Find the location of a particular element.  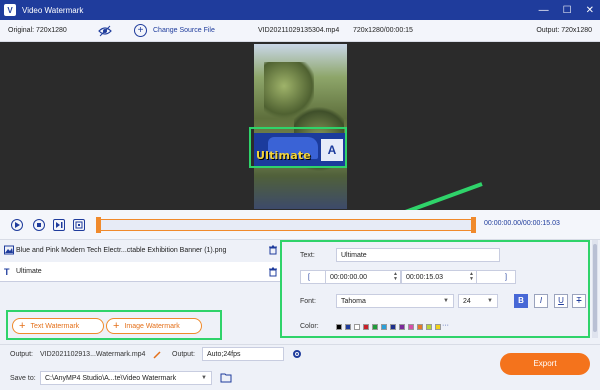

output-format-value: Auto;24fps is located at coordinates (224, 354).